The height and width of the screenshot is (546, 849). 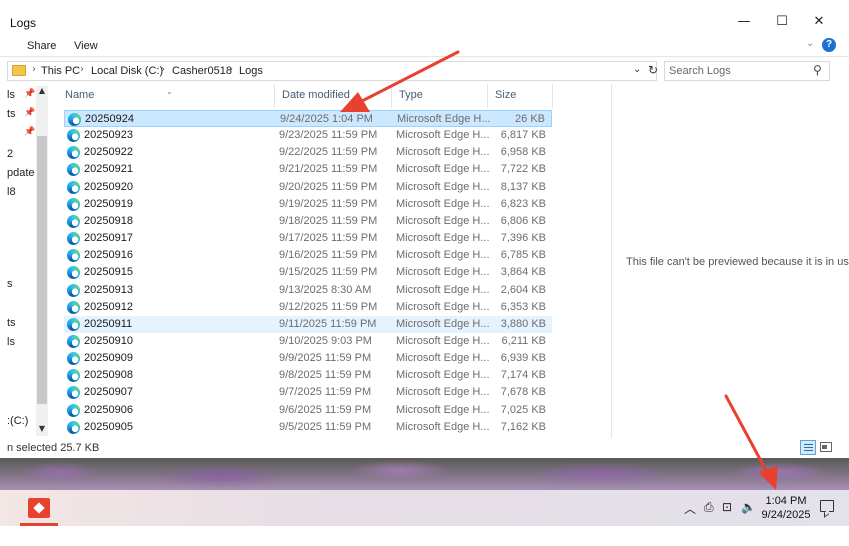 I want to click on search-box: ⚲, so click(x=747, y=71).